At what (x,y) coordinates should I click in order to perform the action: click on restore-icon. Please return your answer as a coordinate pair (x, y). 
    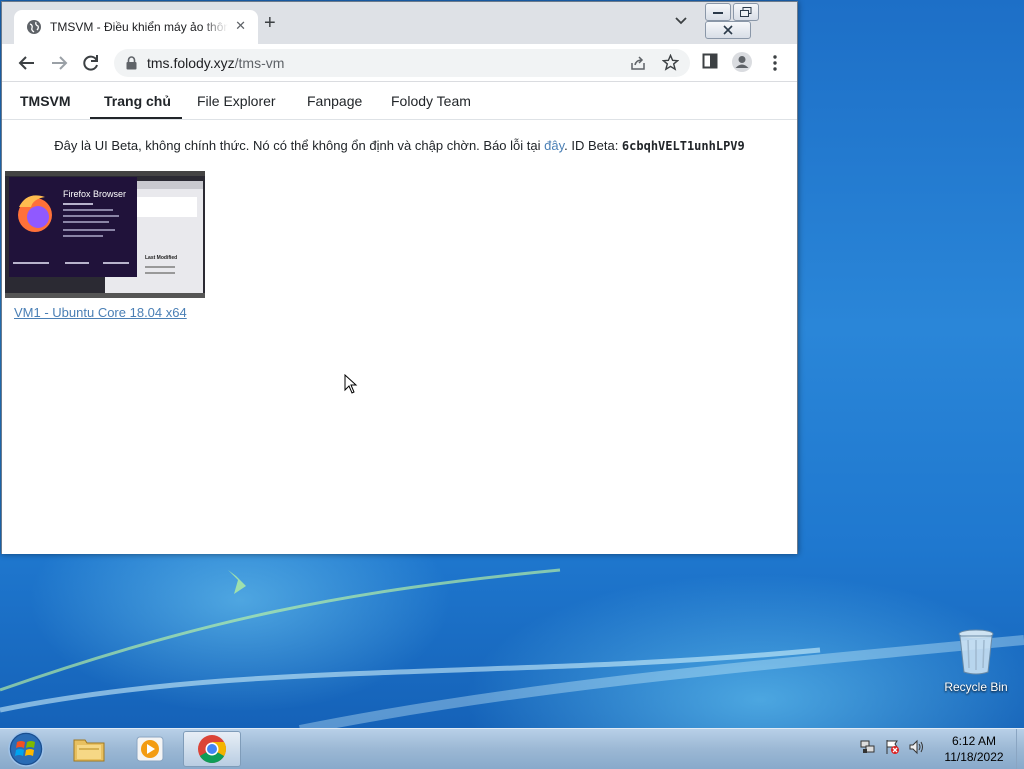
    Looking at the image, I should click on (746, 12).